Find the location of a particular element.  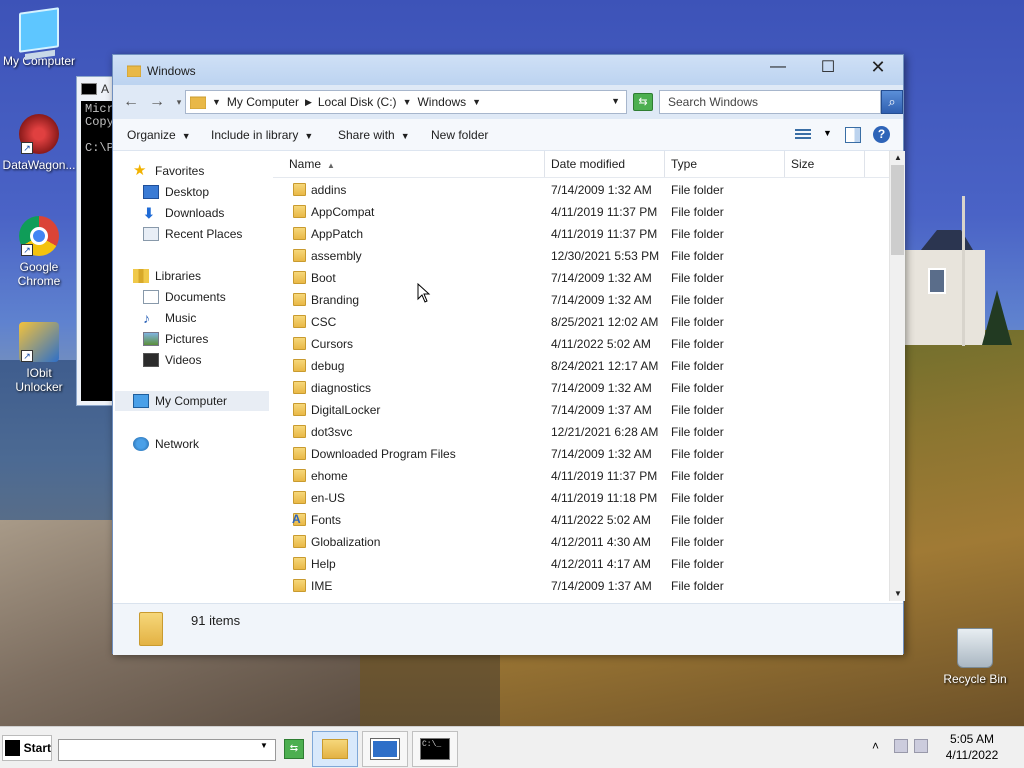

column-header-date-modified: Date modified is located at coordinates (605, 164).